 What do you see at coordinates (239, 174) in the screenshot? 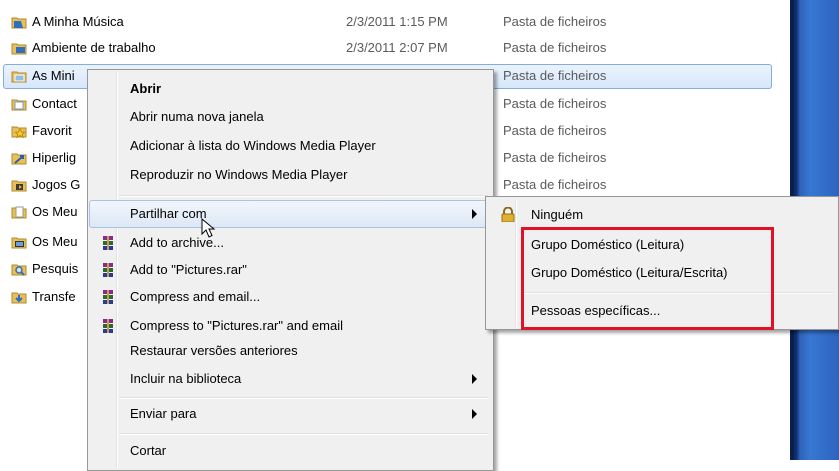
I see `menu-item-label: Reproduzir no Windows Media Player` at bounding box center [239, 174].